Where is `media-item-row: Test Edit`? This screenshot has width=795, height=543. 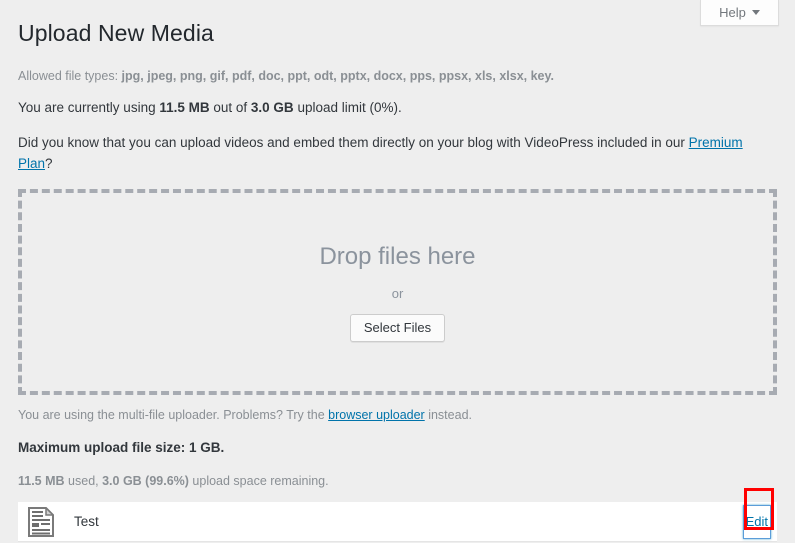 media-item-row: Test Edit is located at coordinates (397, 522).